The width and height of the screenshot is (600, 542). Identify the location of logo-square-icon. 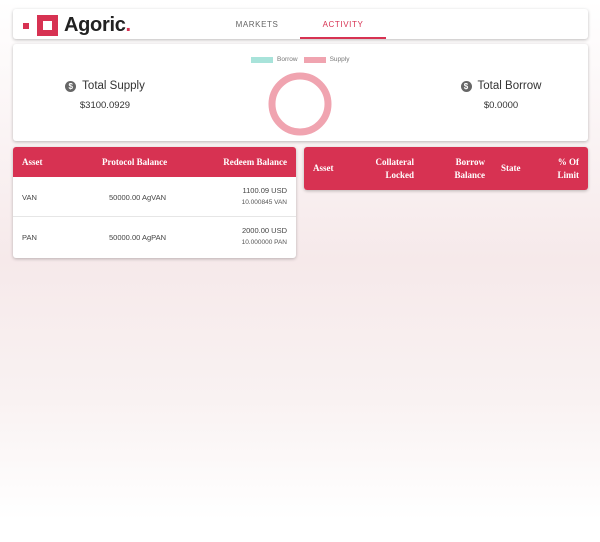
(47, 25).